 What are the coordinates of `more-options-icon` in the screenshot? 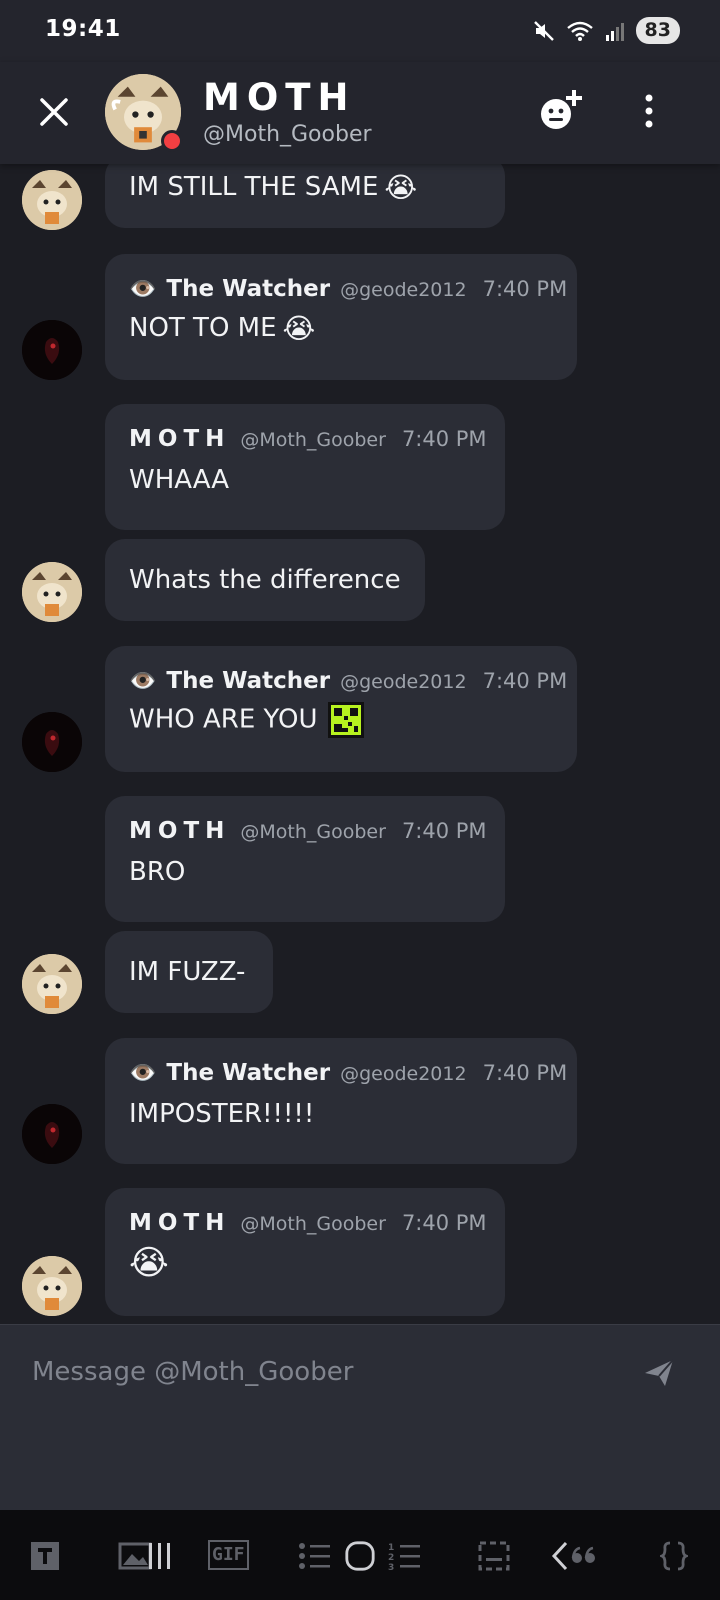 It's located at (649, 112).